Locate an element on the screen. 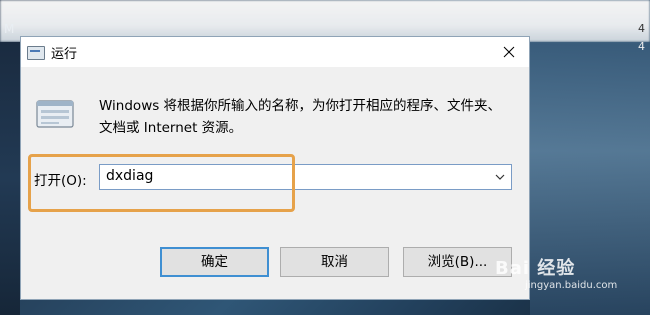 The height and width of the screenshot is (315, 650). run-window-icon is located at coordinates (36, 53).